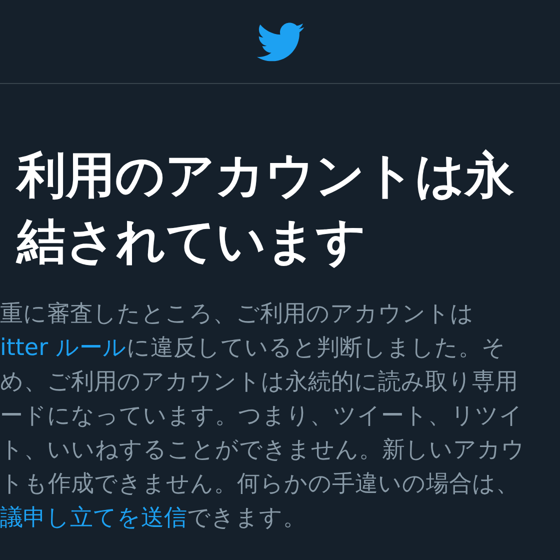 The width and height of the screenshot is (560, 560). What do you see at coordinates (259, 382) in the screenshot?
I see `body-text: め、ご利用のアカウントは永続的に読み取り専用` at bounding box center [259, 382].